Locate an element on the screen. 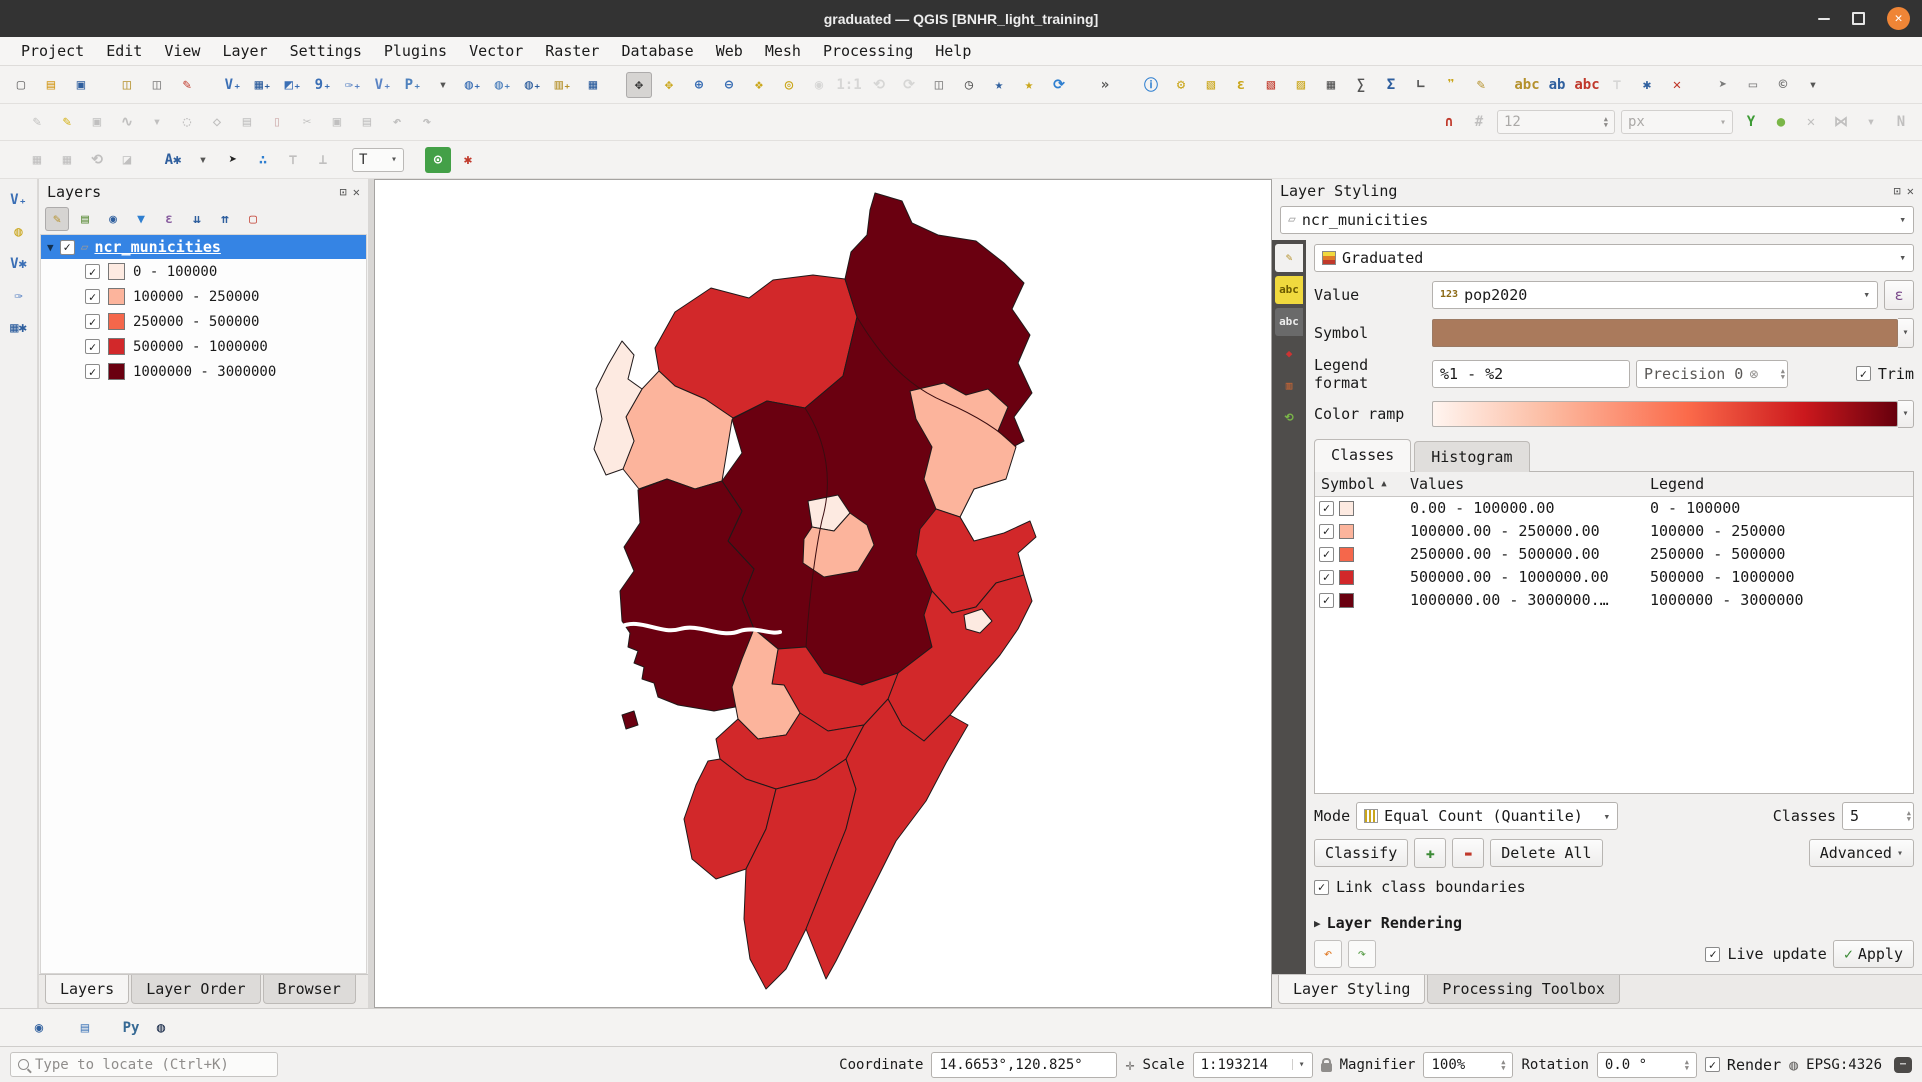 This screenshot has width=1922, height=1082. render-checkbox: ✓ is located at coordinates (1712, 1064).